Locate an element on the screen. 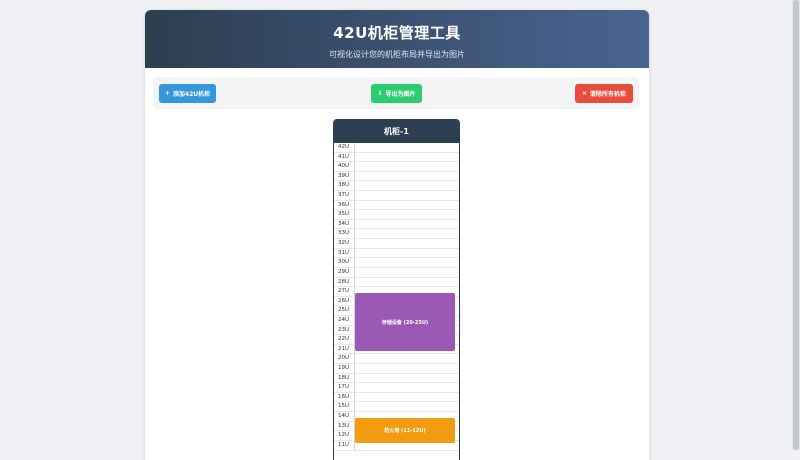  rack-unit-label: 15U is located at coordinates (344, 406).